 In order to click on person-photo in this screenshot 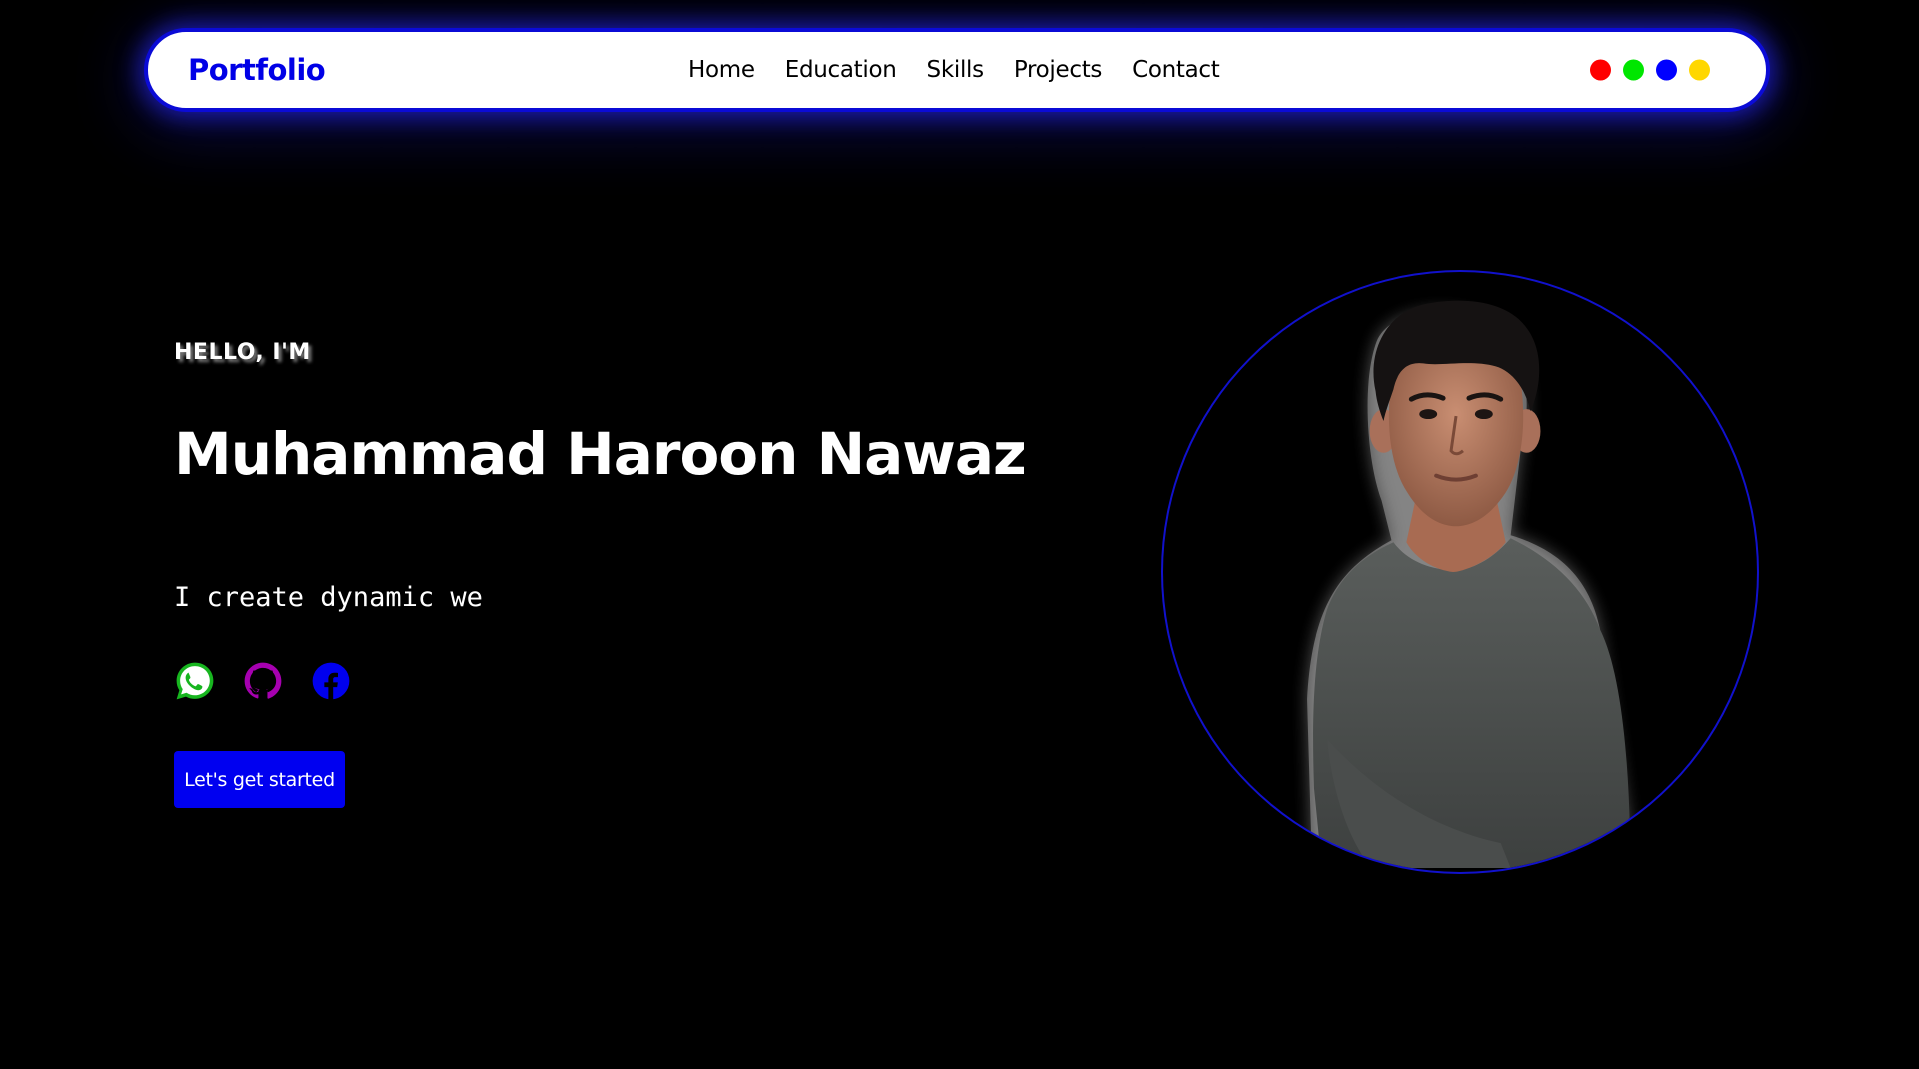, I will do `click(1468, 584)`.